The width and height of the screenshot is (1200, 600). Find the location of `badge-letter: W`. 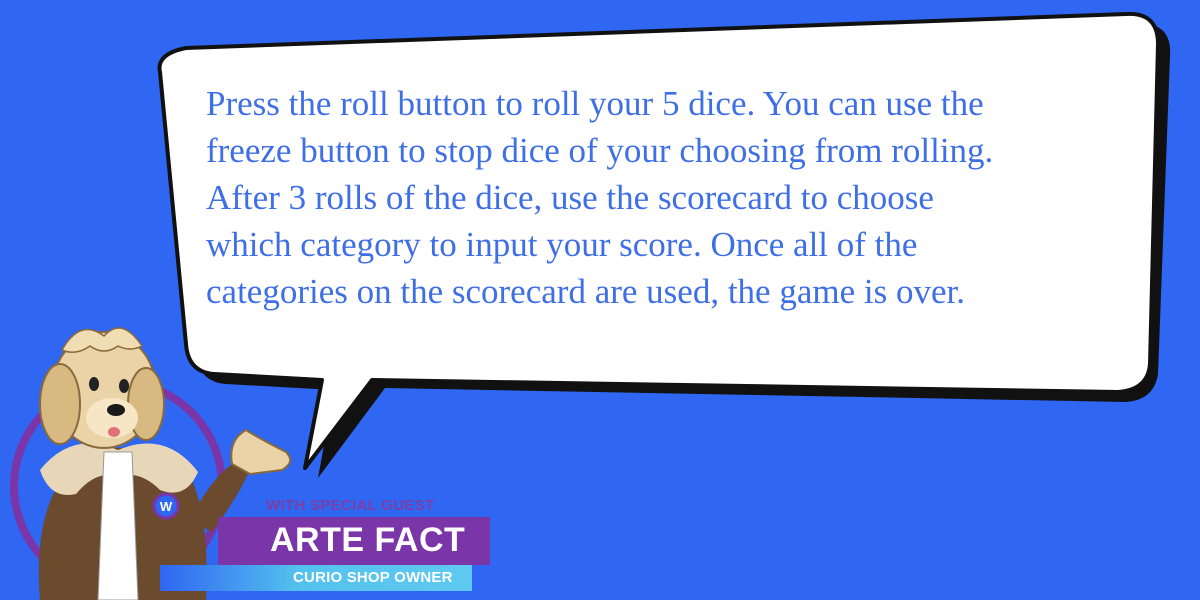

badge-letter: W is located at coordinates (166, 506).